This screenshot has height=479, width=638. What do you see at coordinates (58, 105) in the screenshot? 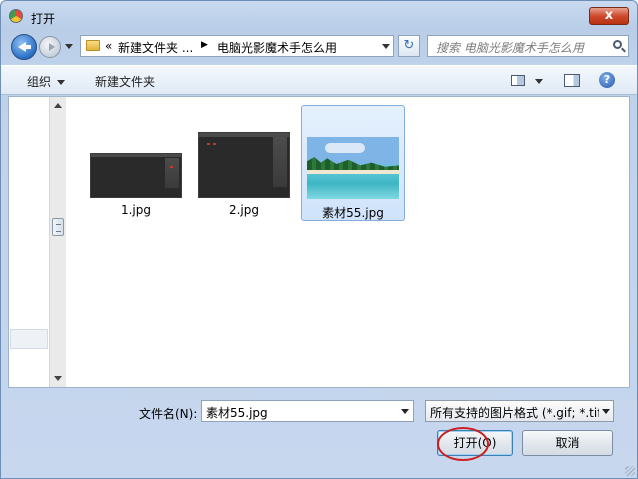
I see `scroll-up-arrow-icon` at bounding box center [58, 105].